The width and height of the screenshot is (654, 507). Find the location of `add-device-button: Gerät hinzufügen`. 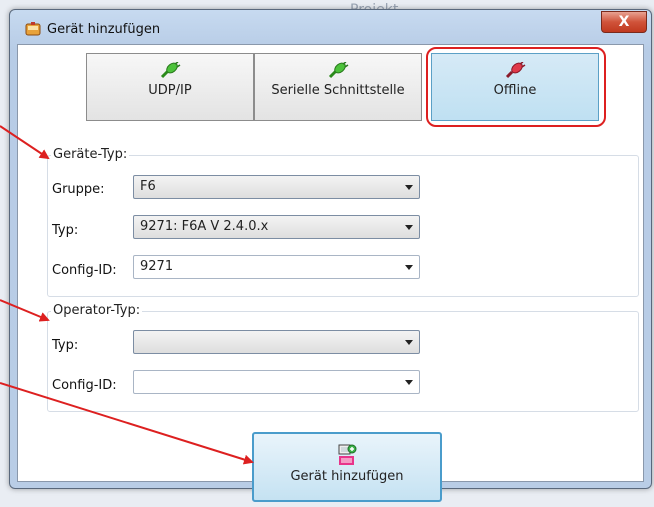

add-device-button: Gerät hinzufügen is located at coordinates (347, 467).